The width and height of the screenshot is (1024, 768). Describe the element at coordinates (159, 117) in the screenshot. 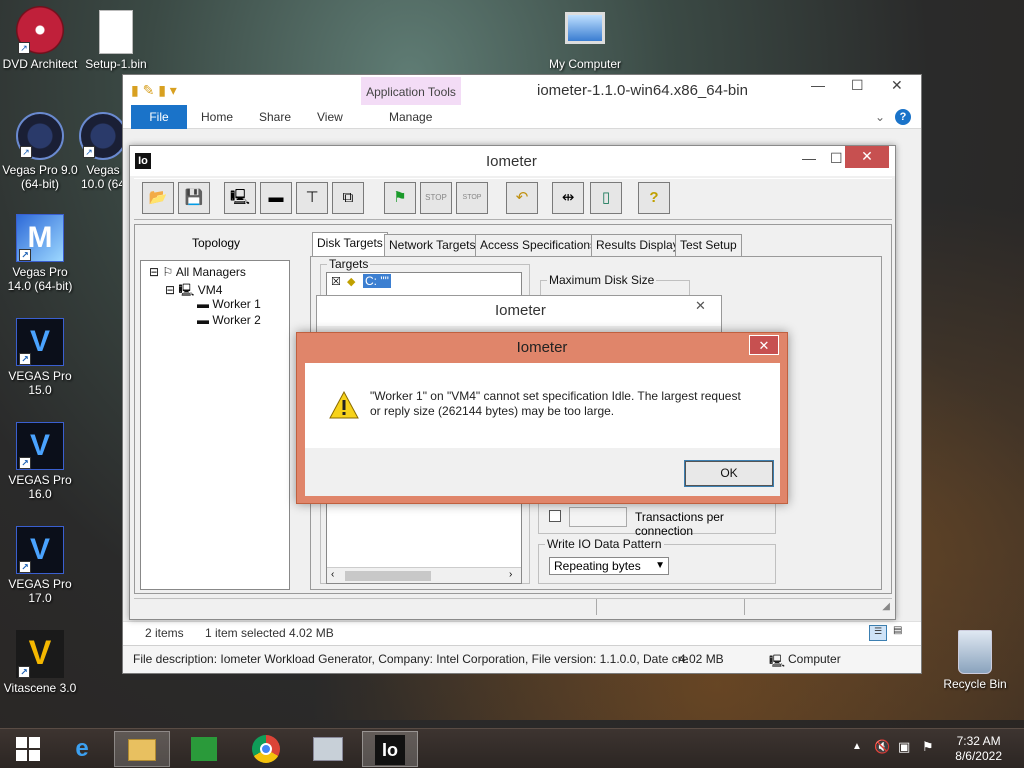

I see `ribbon-tab-file: File` at that location.